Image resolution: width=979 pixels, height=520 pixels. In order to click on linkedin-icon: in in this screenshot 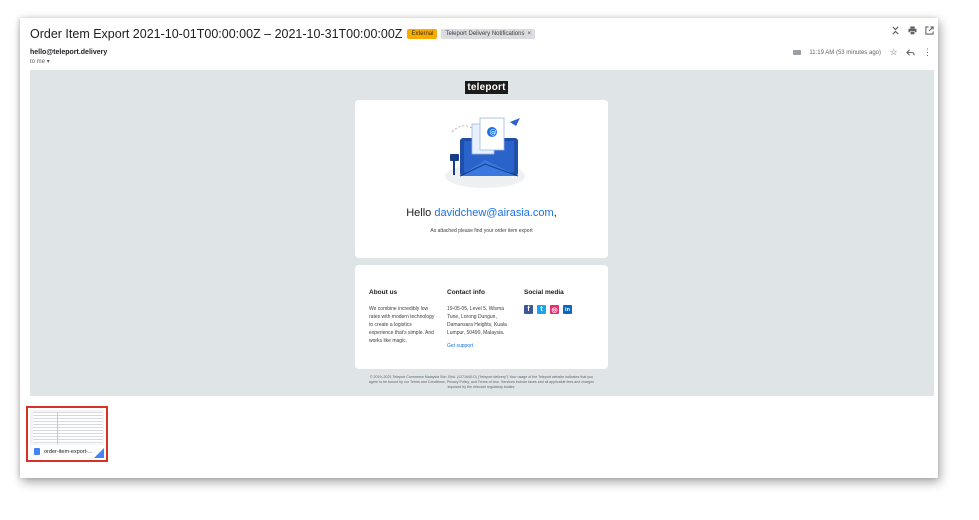, I will do `click(567, 309)`.